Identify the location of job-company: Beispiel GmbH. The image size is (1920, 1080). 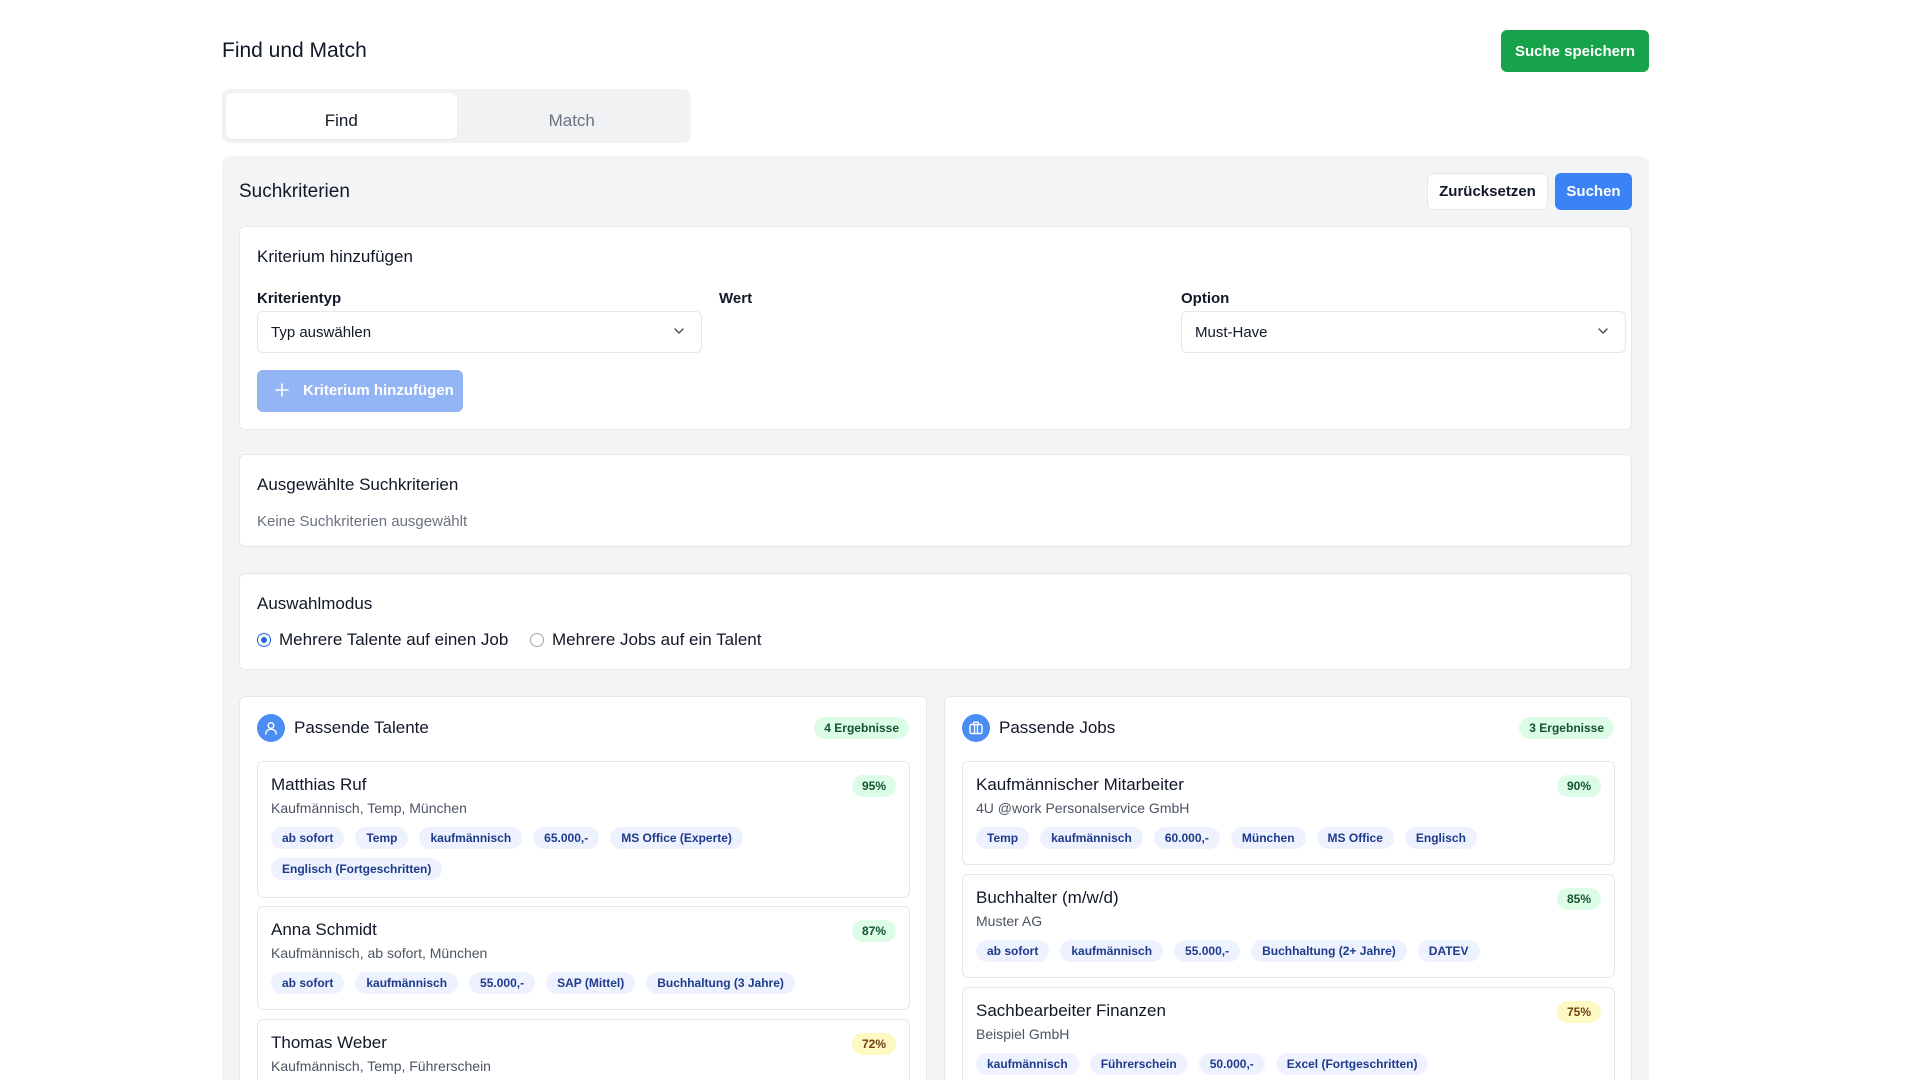
(1023, 1034).